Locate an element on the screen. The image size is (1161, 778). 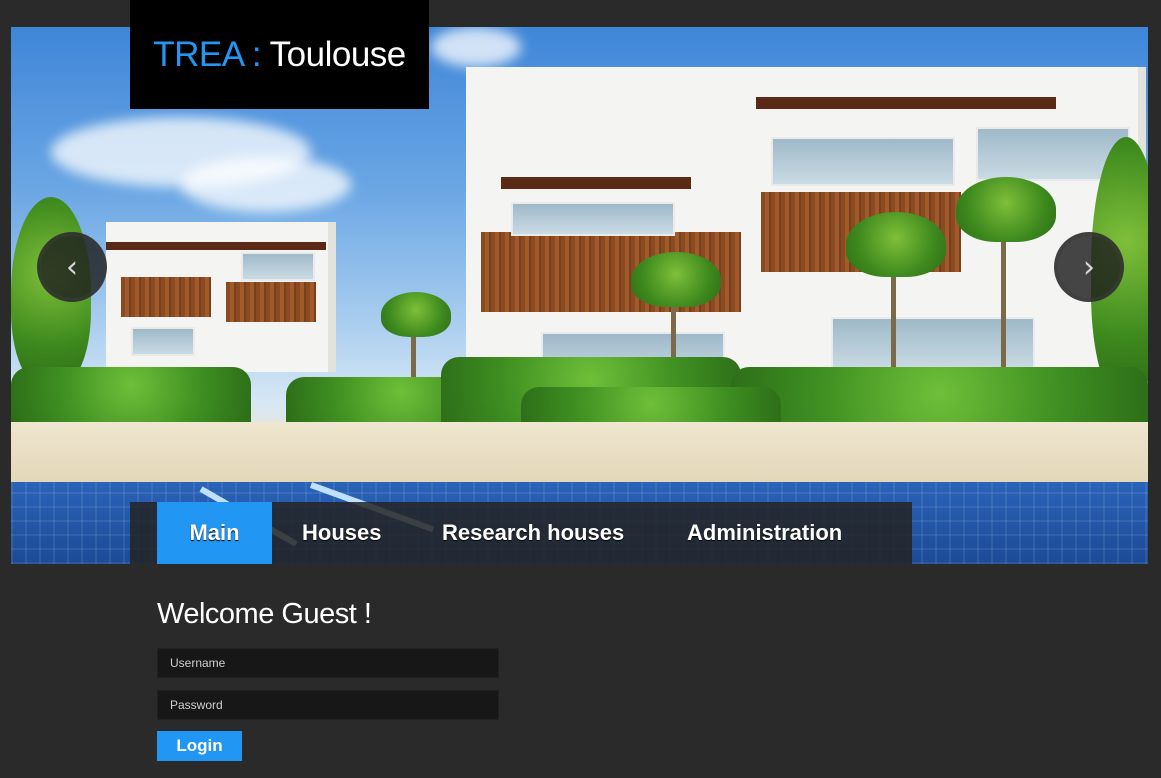
nav-item-houses: Houses is located at coordinates (341, 533).